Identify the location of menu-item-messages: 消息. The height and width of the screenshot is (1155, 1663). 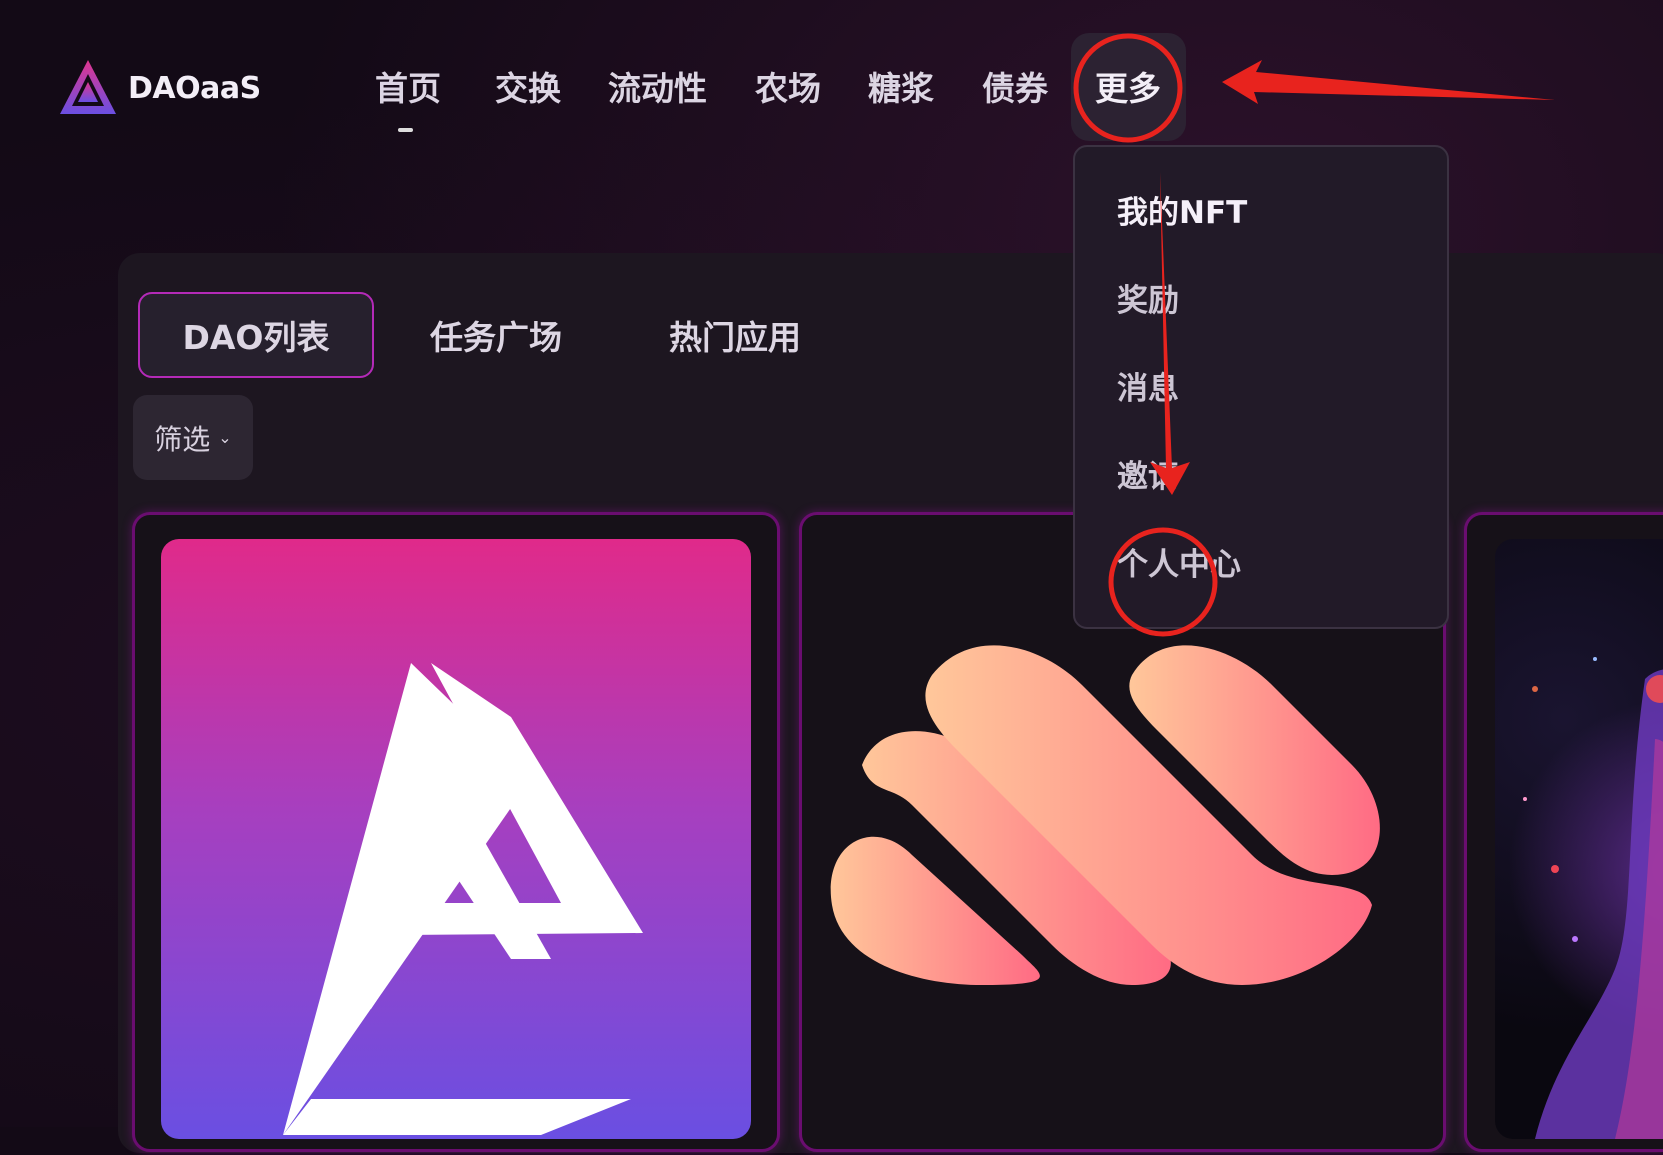
(1148, 385).